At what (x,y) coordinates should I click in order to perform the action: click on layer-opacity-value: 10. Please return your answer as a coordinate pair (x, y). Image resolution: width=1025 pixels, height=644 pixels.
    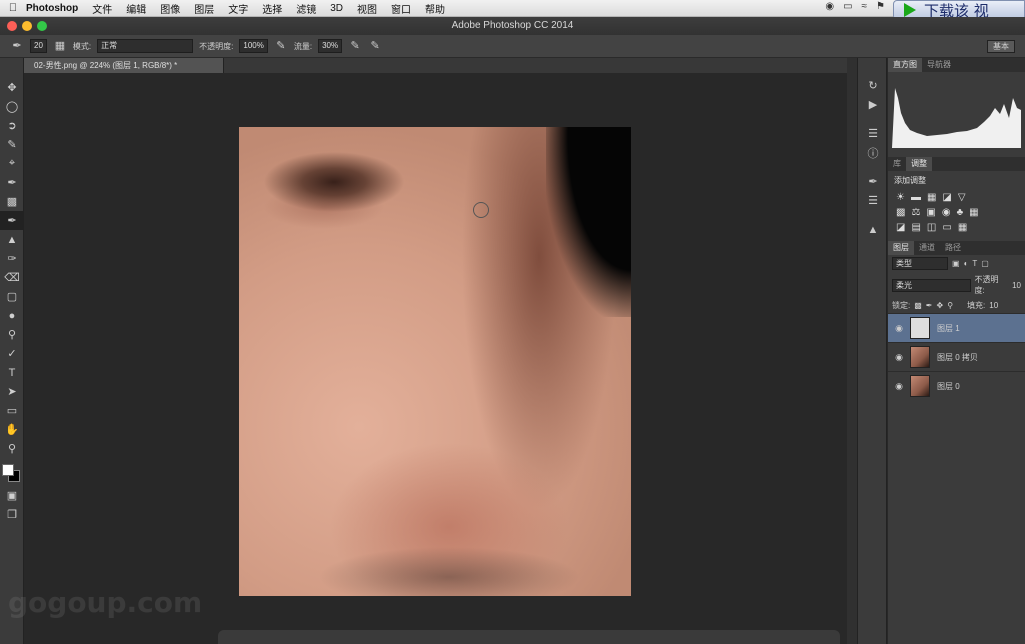
    Looking at the image, I should click on (1016, 285).